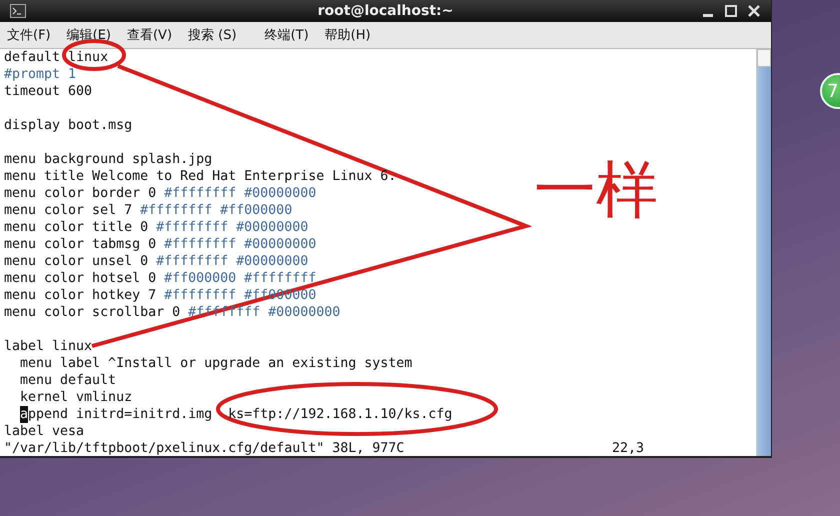 Image resolution: width=840 pixels, height=516 pixels. I want to click on menu-item: 终端(T), so click(287, 35).